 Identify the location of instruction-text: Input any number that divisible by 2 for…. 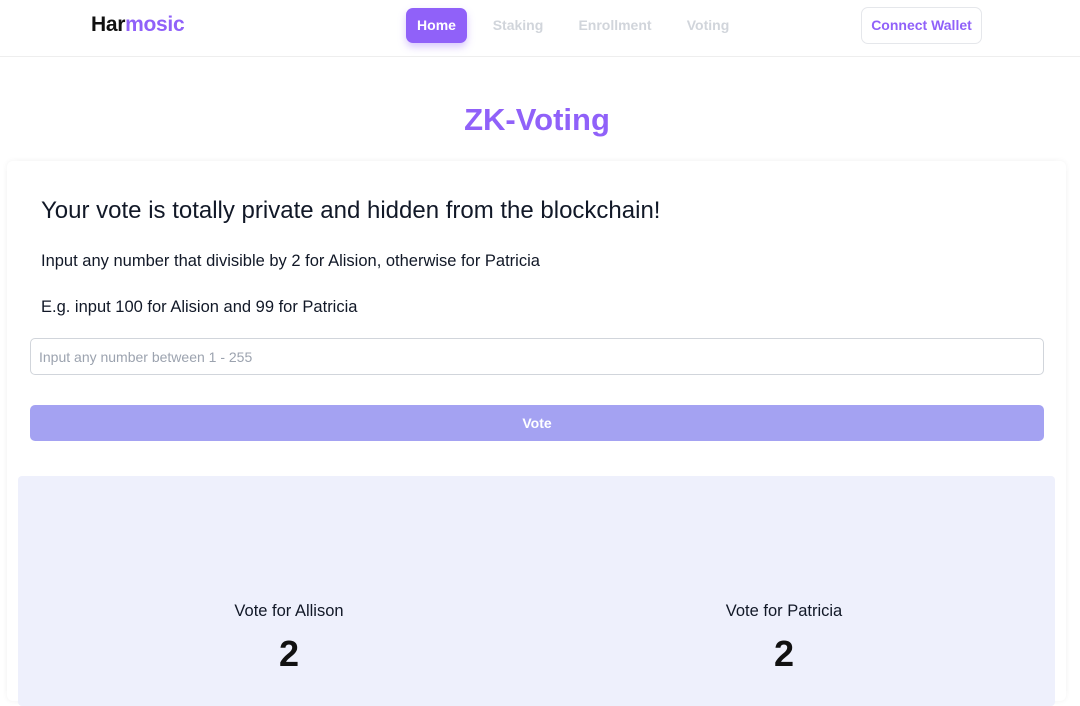
(290, 261).